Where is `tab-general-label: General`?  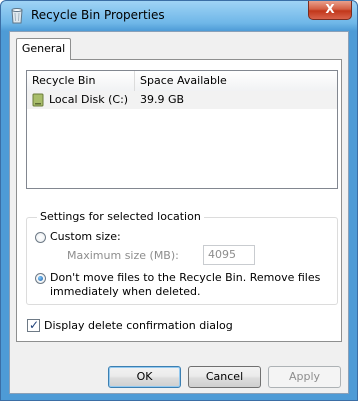 tab-general-label: General is located at coordinates (43, 48).